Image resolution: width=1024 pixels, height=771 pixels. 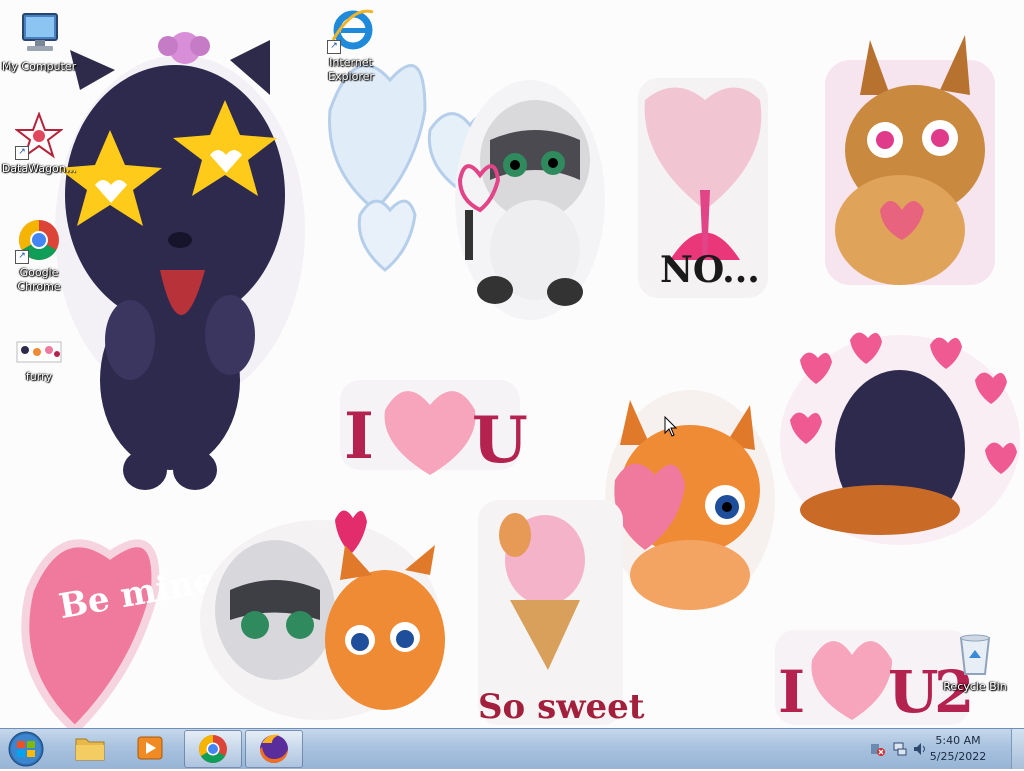 What do you see at coordinates (39, 279) in the screenshot?
I see `desktop-icon-label: Google Chrome` at bounding box center [39, 279].